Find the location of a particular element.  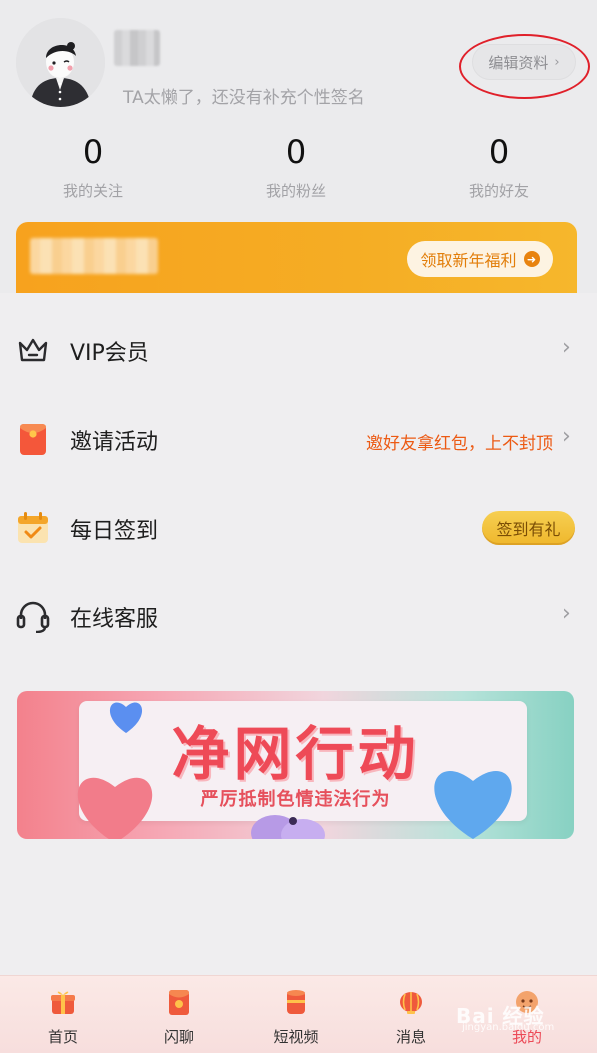

message-lantern-icon is located at coordinates (411, 1003).